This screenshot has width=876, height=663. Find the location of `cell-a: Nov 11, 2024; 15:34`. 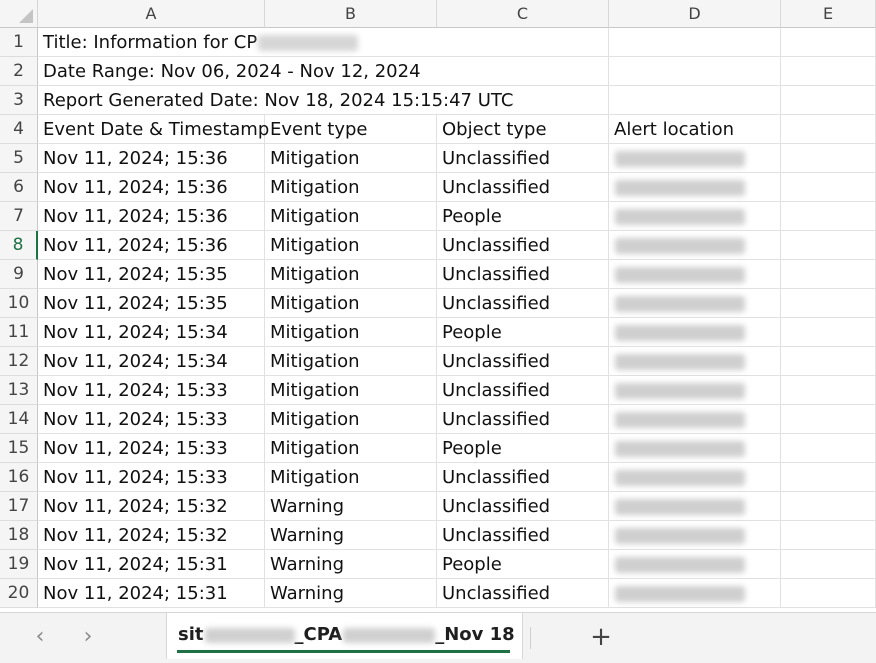

cell-a: Nov 11, 2024; 15:34 is located at coordinates (151, 361).